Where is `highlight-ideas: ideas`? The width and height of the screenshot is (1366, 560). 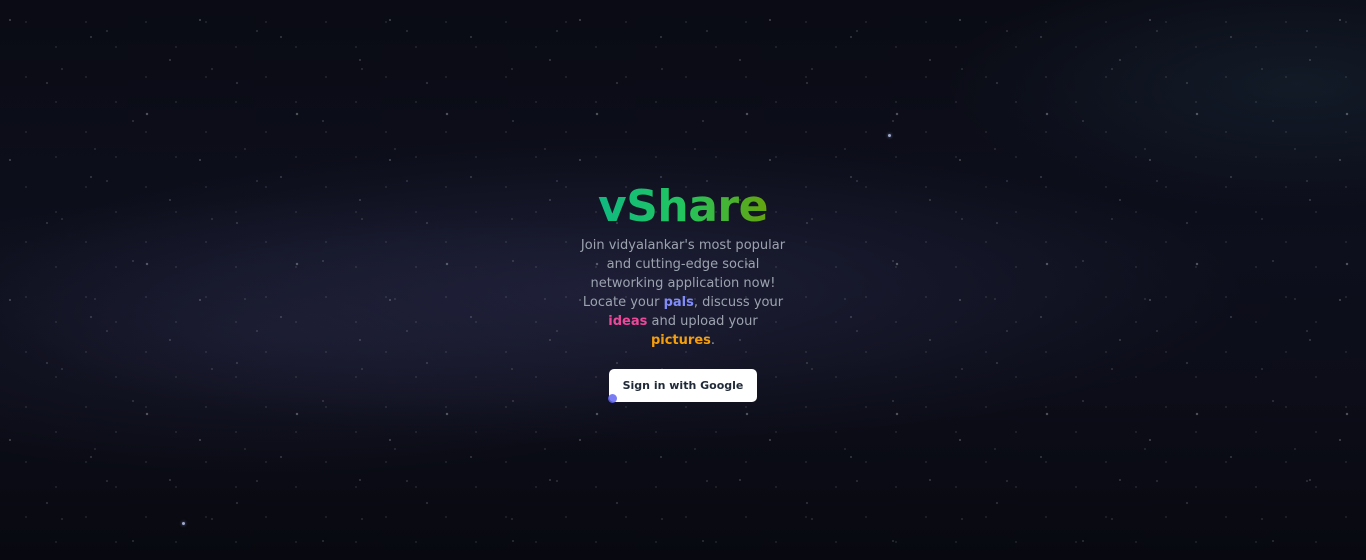 highlight-ideas: ideas is located at coordinates (628, 321).